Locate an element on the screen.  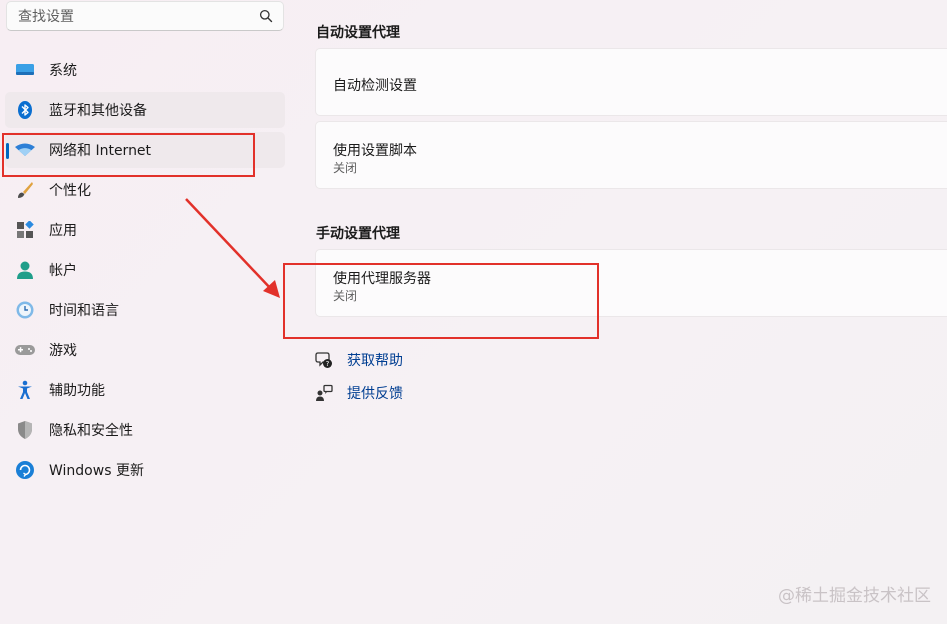
annotation-arrow is located at coordinates (232, 248).